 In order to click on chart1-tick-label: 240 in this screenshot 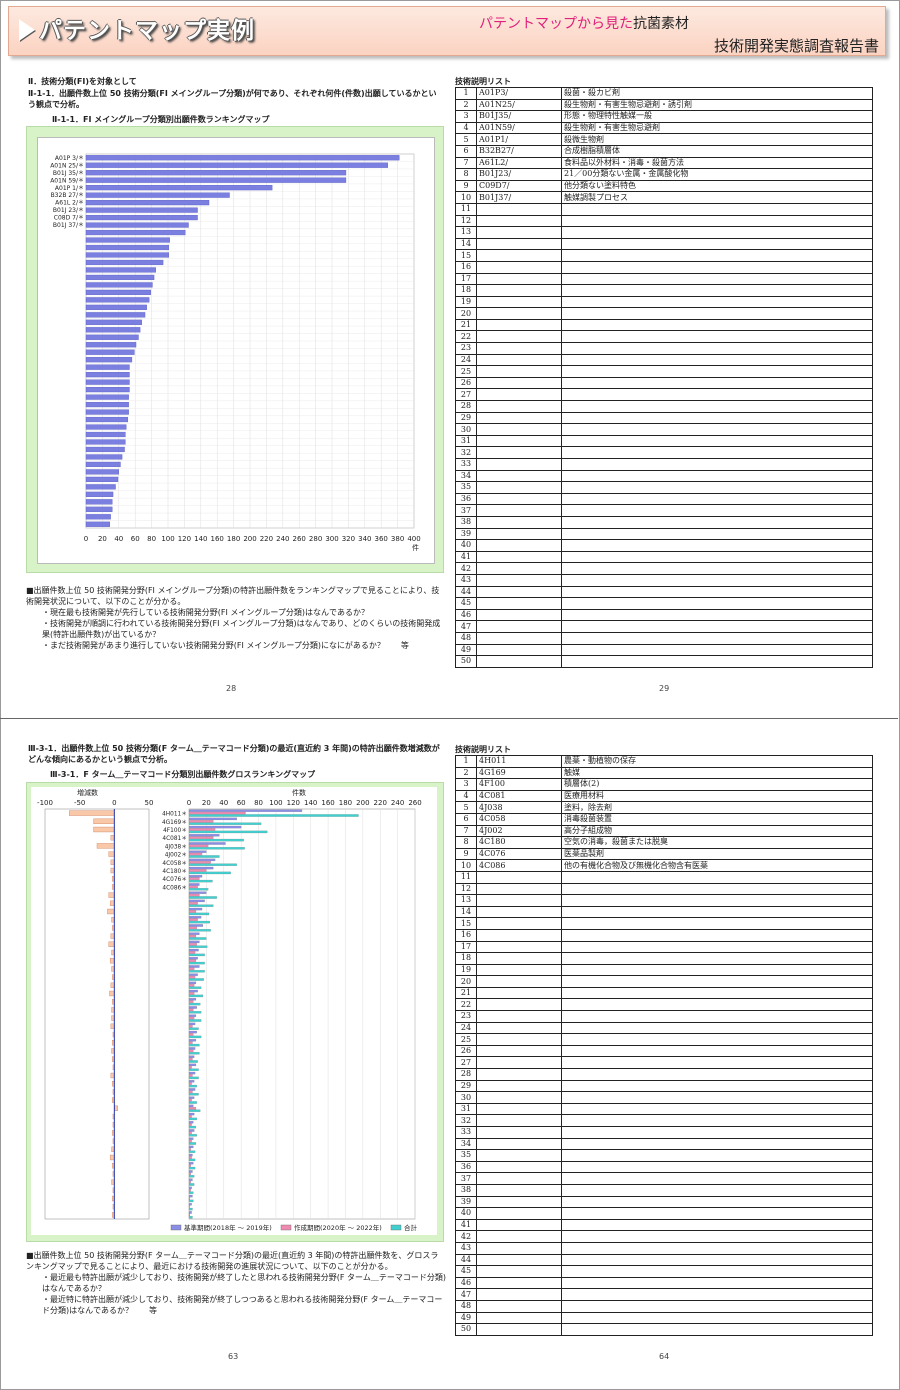, I will do `click(282, 539)`.